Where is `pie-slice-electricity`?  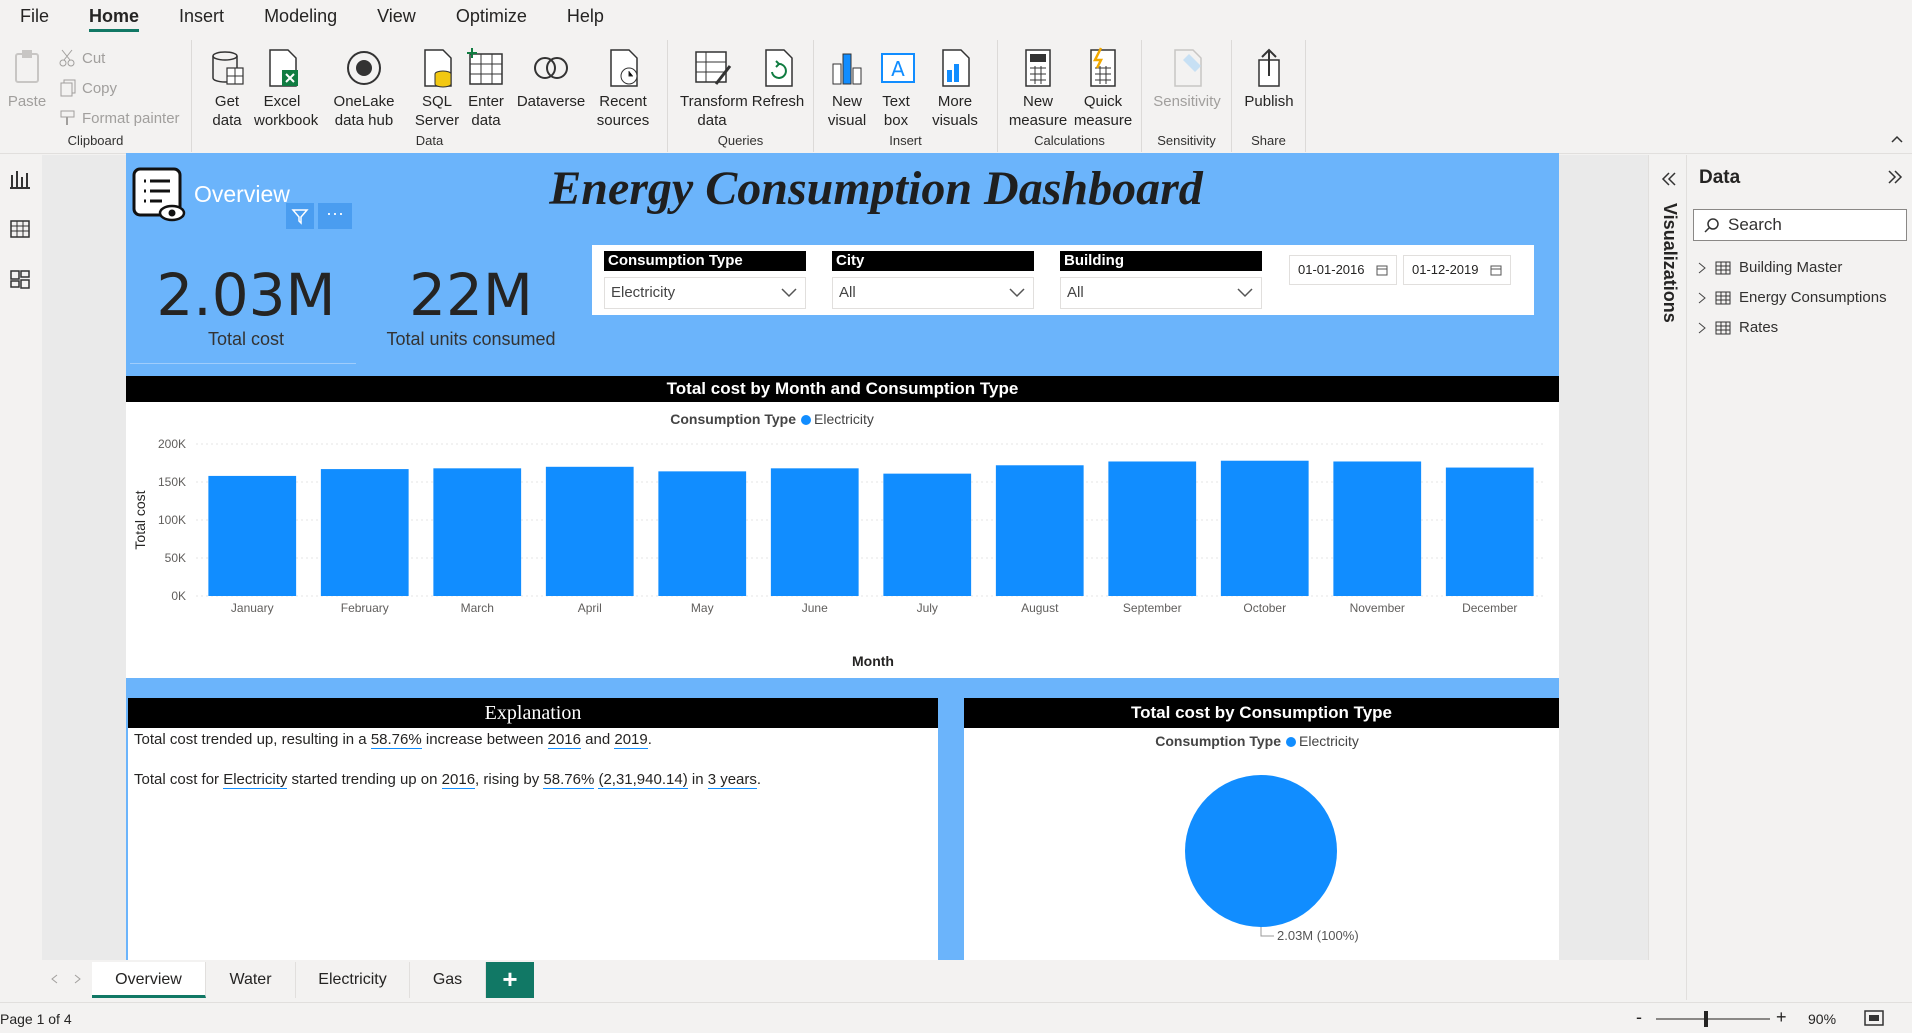
pie-slice-electricity is located at coordinates (1261, 851).